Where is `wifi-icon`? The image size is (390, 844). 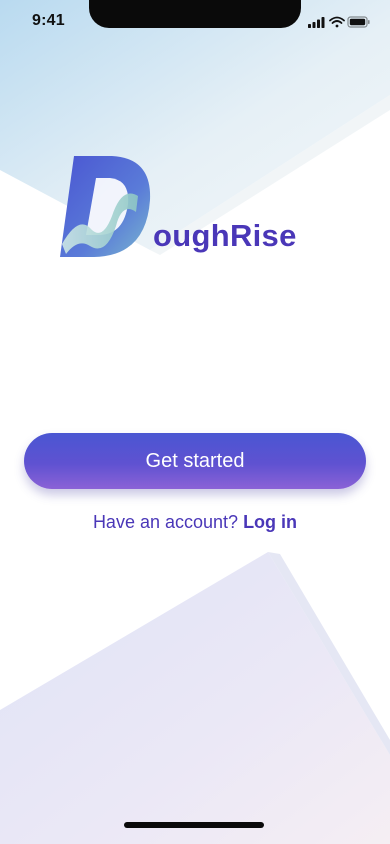 wifi-icon is located at coordinates (337, 22).